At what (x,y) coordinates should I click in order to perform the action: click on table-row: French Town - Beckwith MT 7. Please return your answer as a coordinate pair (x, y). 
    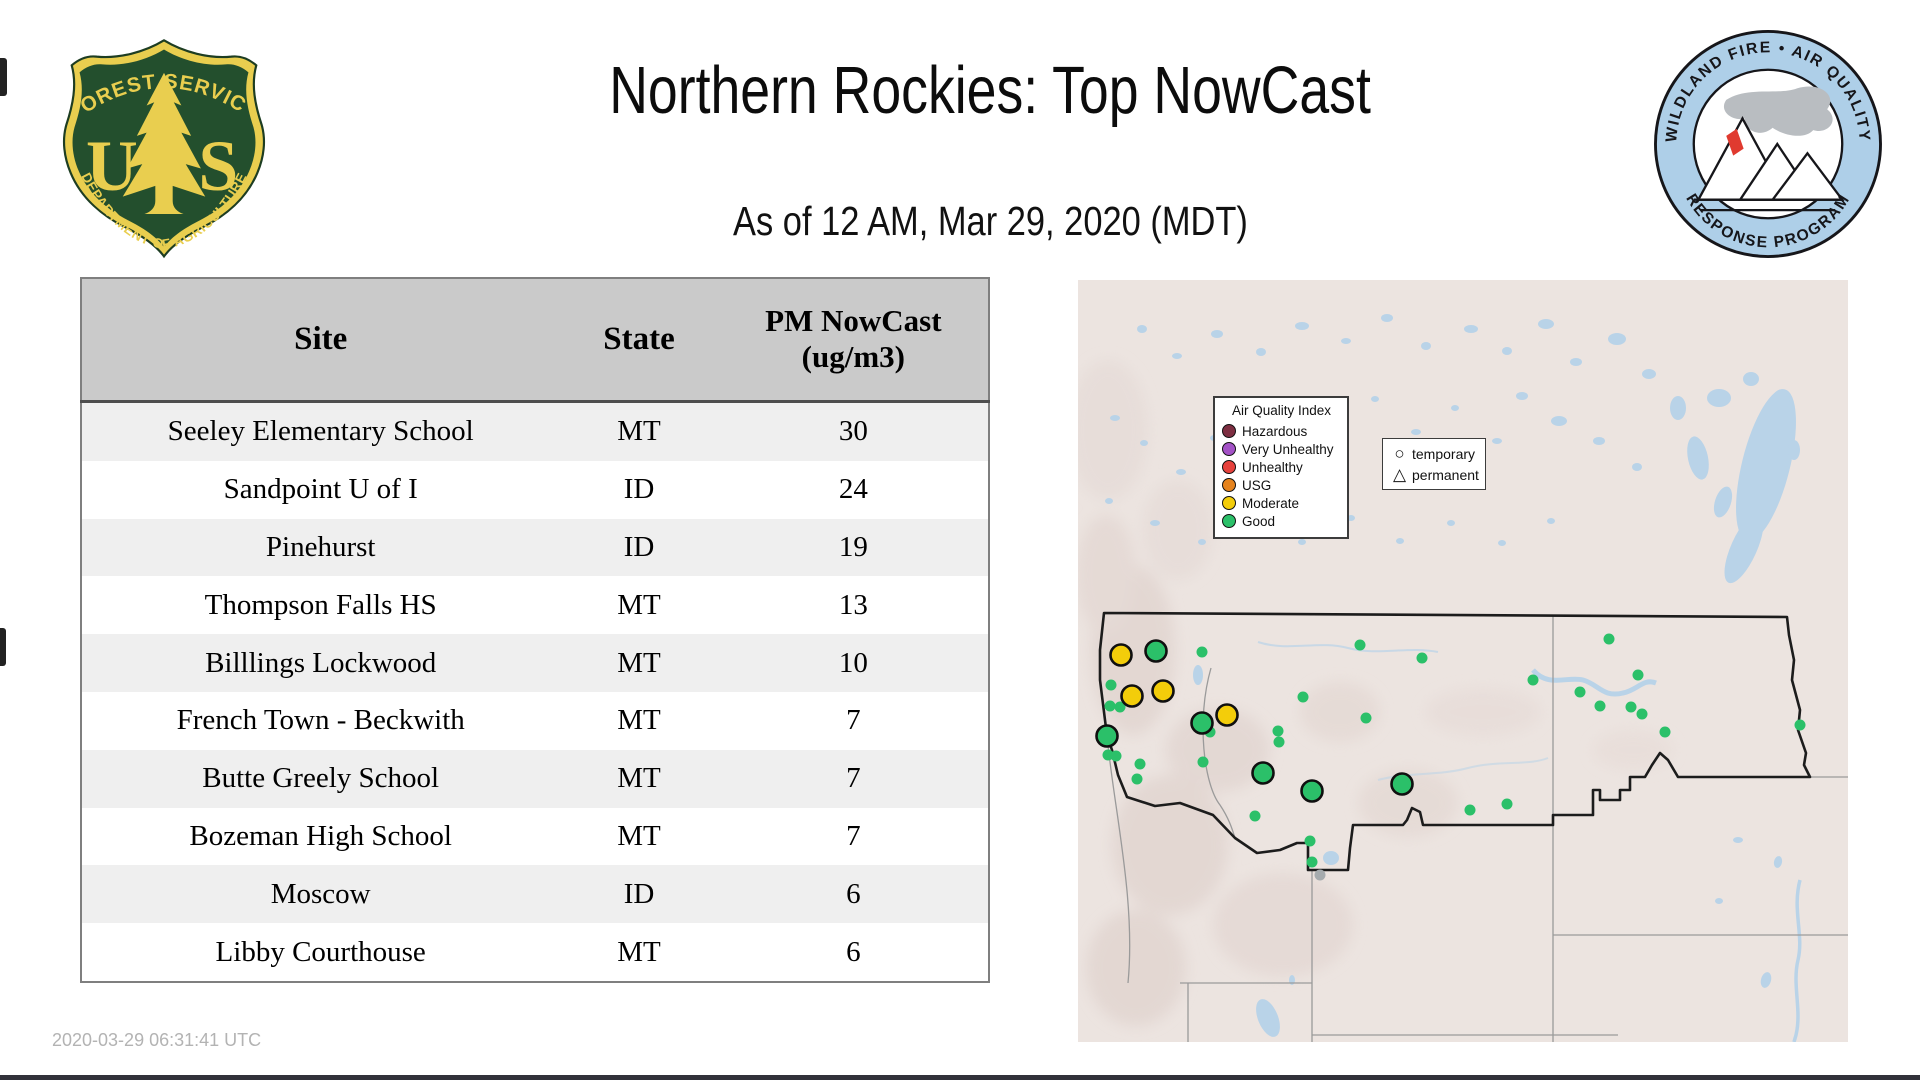
    Looking at the image, I should click on (535, 720).